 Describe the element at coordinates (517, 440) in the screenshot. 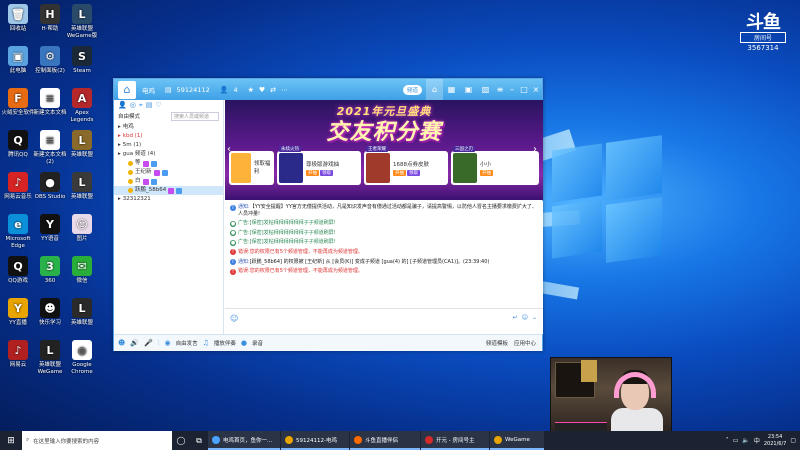

I see `taskbar-app: WeGame` at that location.